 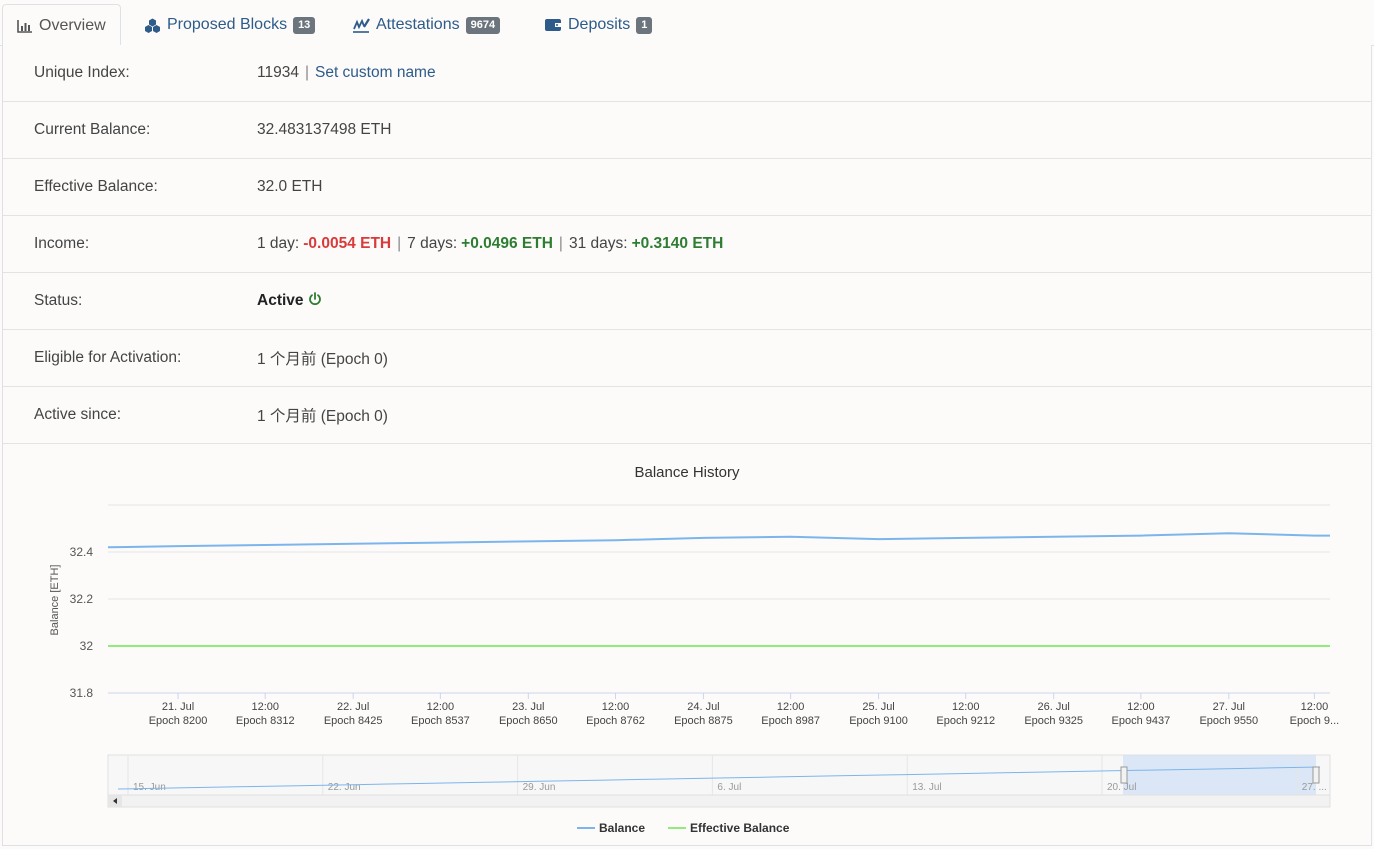 What do you see at coordinates (361, 25) in the screenshot?
I see `signature-icon` at bounding box center [361, 25].